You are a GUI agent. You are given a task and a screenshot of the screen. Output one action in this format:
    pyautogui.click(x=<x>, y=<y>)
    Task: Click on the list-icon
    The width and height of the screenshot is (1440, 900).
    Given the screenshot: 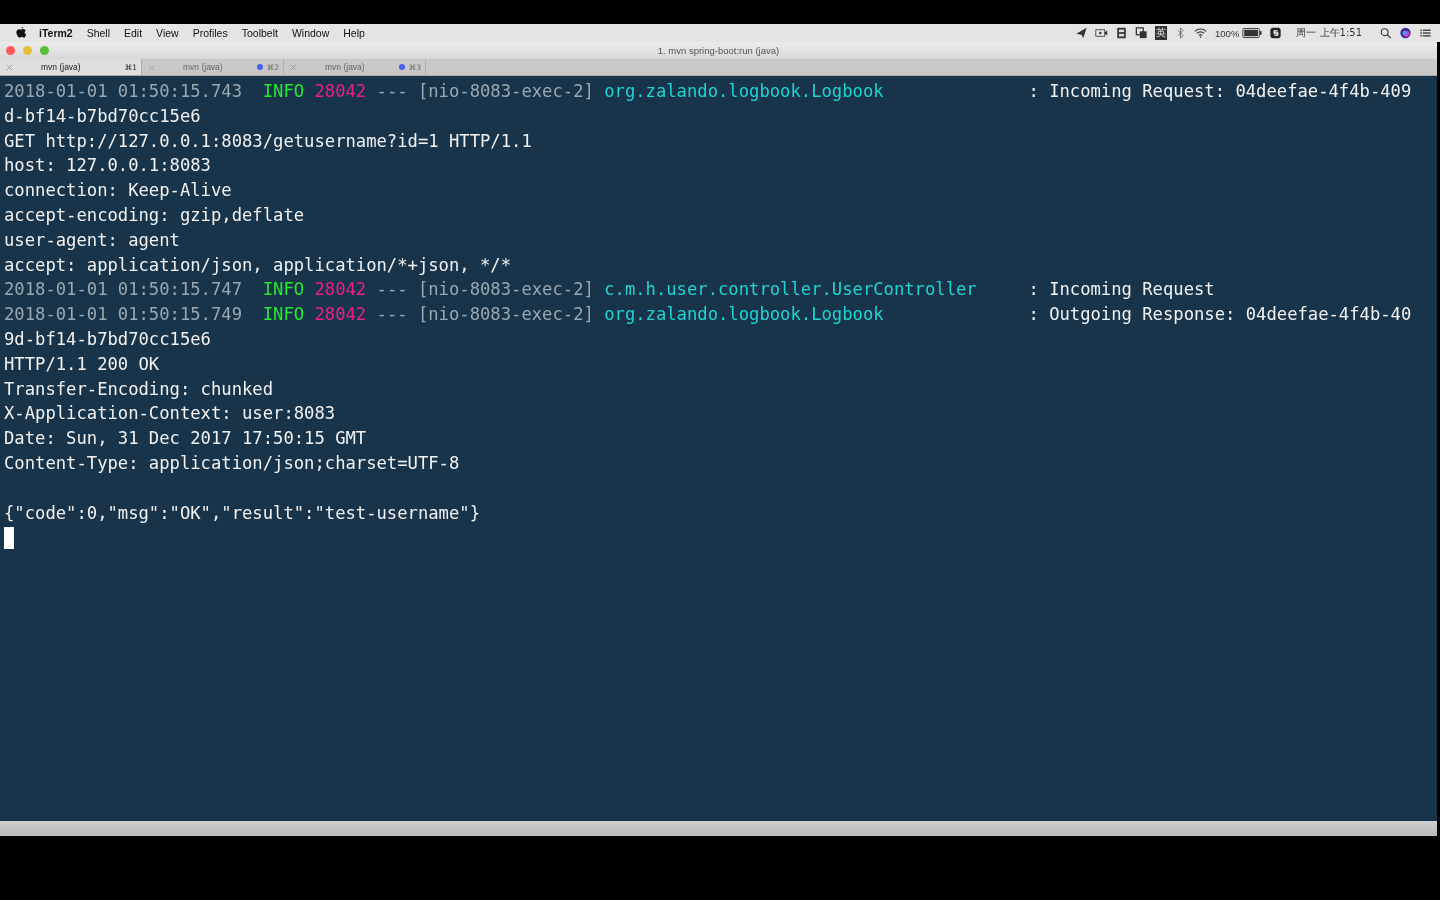 What is the action you would take?
    pyautogui.click(x=1425, y=33)
    